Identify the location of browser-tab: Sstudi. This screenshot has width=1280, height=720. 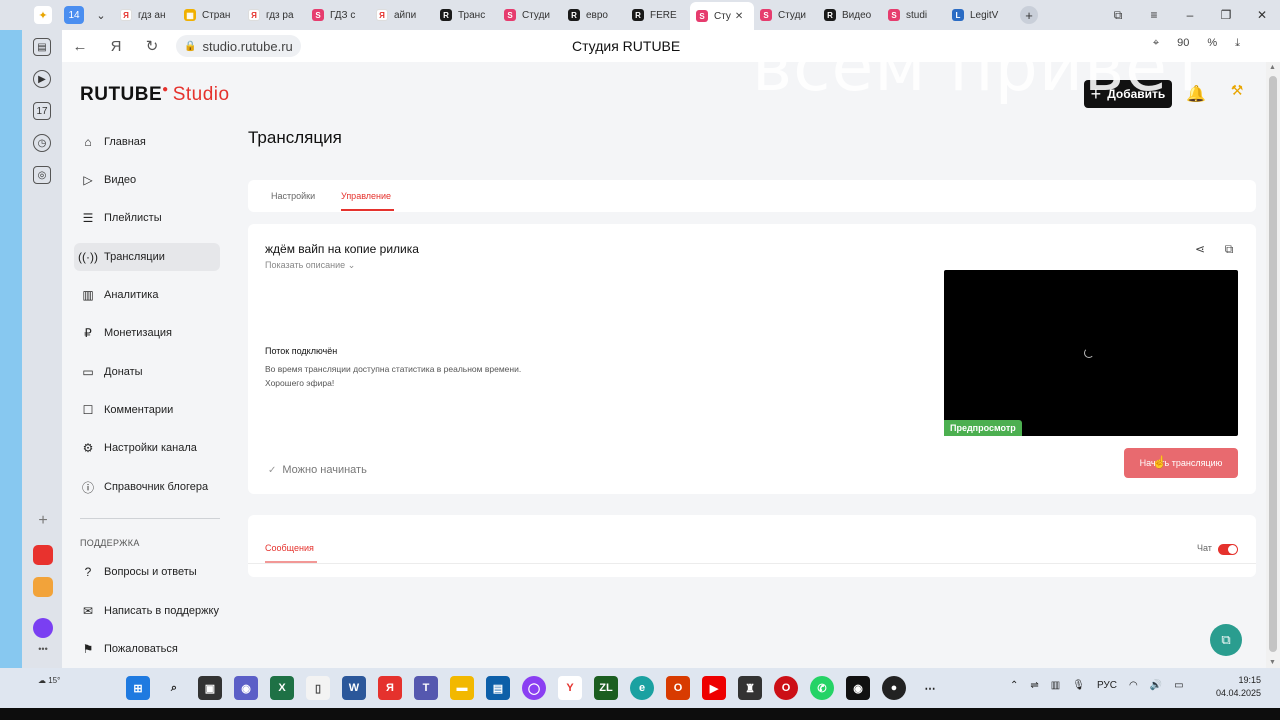
(914, 15).